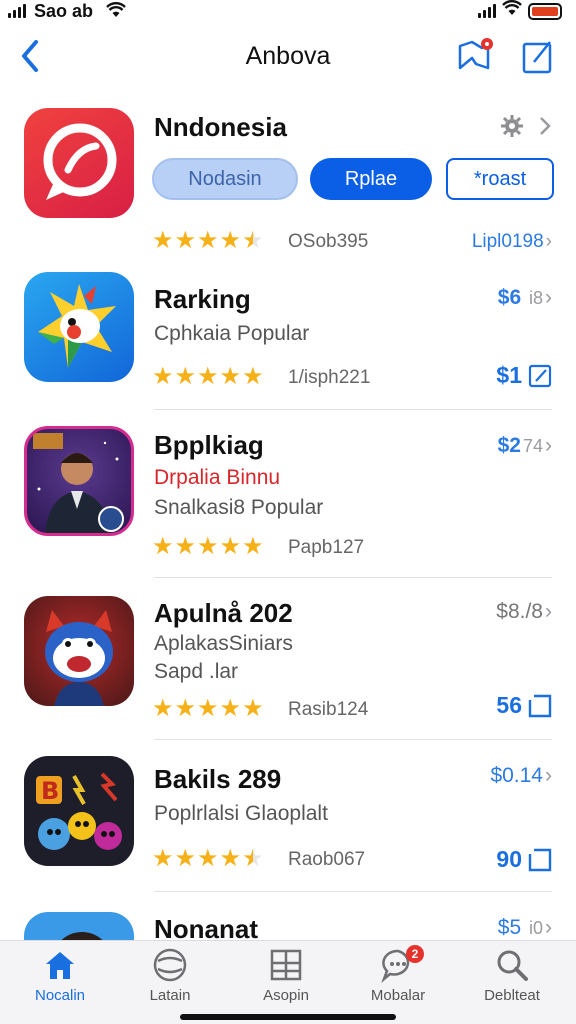 The image size is (576, 1024). I want to click on cellular-signal-right-icon, so click(487, 11).